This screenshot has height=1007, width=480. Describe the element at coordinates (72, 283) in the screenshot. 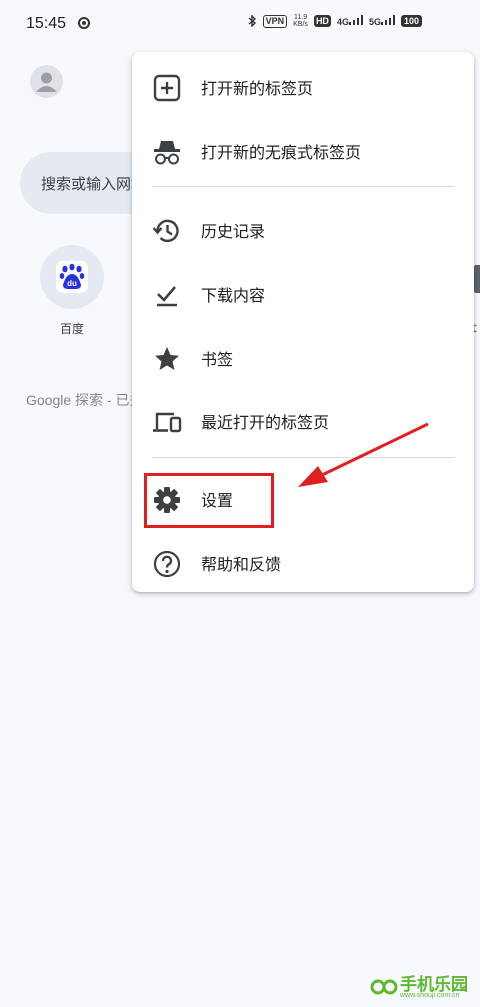

I see `svg-text: du` at that location.